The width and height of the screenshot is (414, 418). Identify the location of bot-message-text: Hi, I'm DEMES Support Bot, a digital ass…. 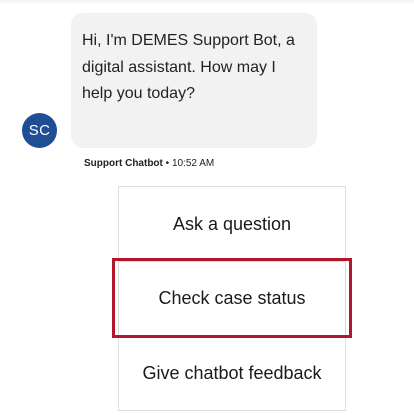
(188, 67).